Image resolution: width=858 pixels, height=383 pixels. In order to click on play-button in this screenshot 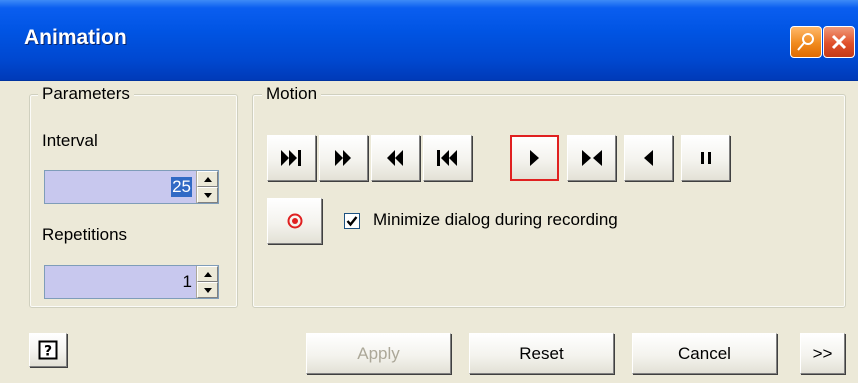, I will do `click(534, 158)`.